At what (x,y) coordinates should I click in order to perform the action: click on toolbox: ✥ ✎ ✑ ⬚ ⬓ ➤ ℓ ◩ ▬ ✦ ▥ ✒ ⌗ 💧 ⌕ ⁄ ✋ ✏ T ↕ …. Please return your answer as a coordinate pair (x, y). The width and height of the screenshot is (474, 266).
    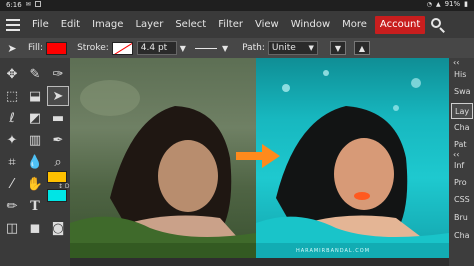
    Looking at the image, I should click on (35, 162).